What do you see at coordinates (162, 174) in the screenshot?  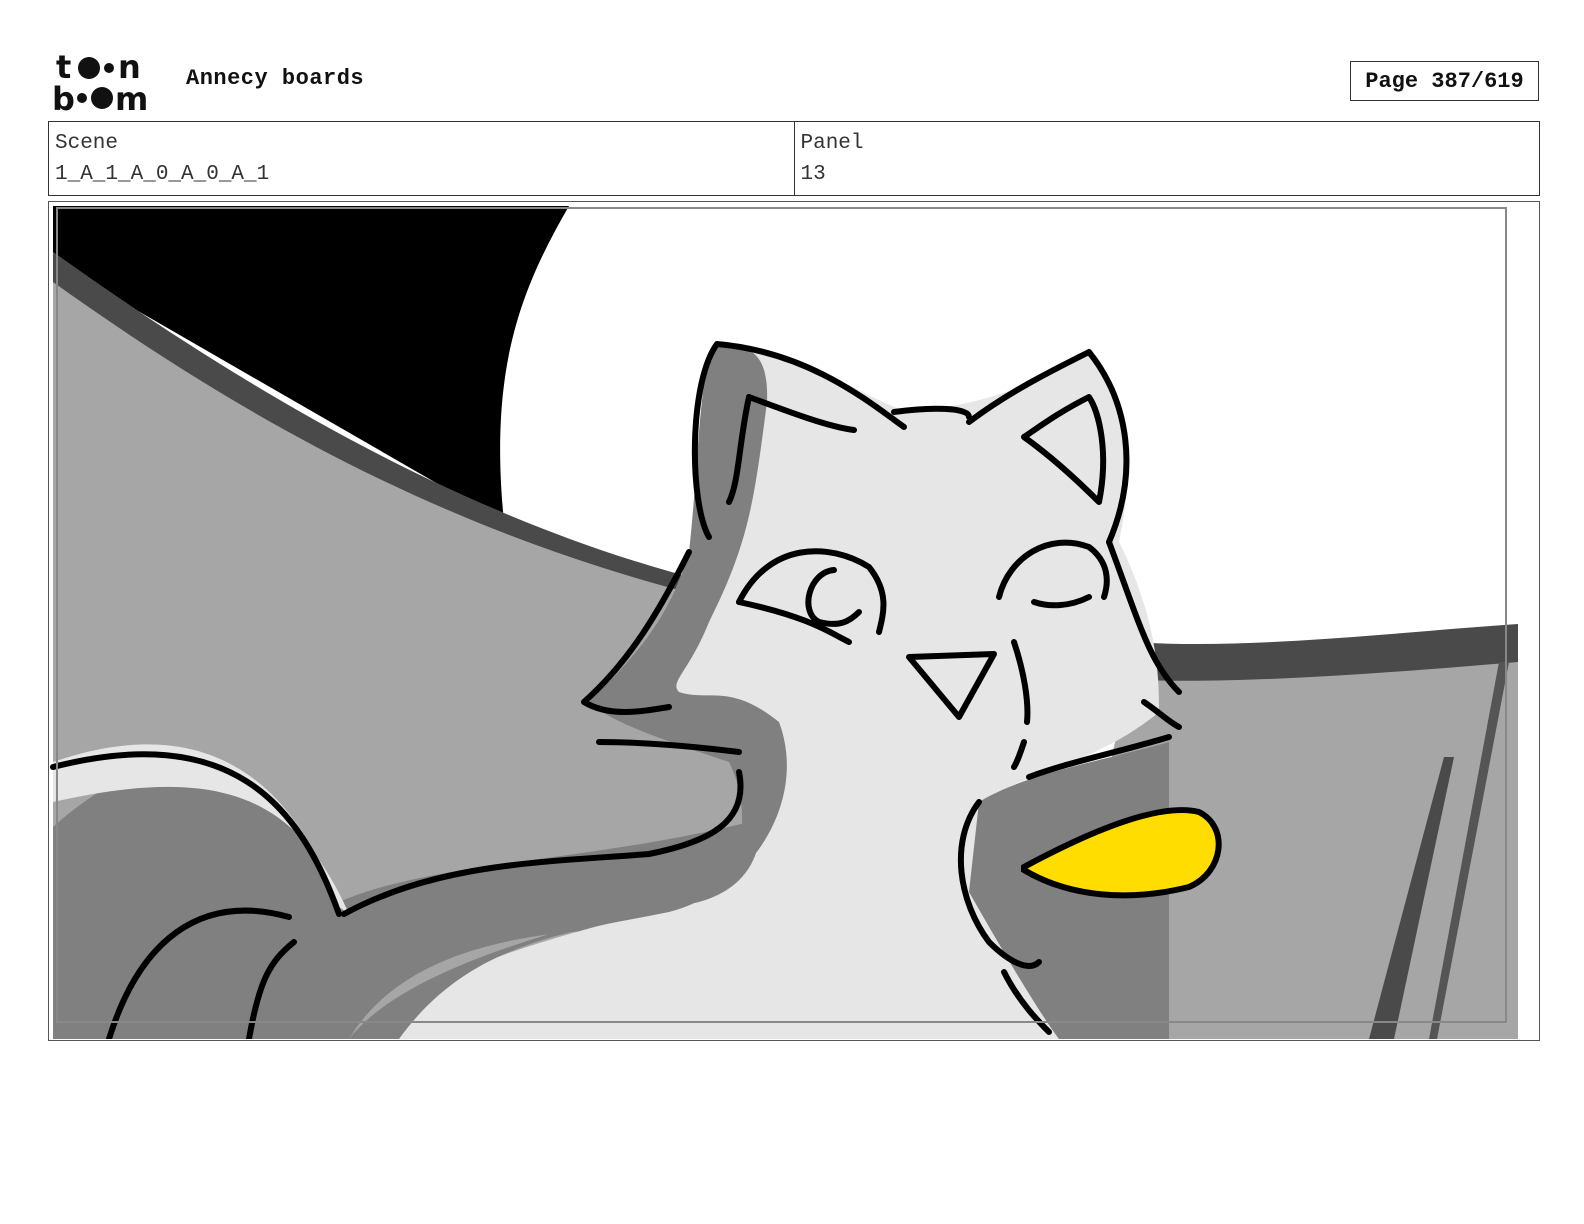 I see `scene-value: 1_A_1_A_0_A_0_A_1` at bounding box center [162, 174].